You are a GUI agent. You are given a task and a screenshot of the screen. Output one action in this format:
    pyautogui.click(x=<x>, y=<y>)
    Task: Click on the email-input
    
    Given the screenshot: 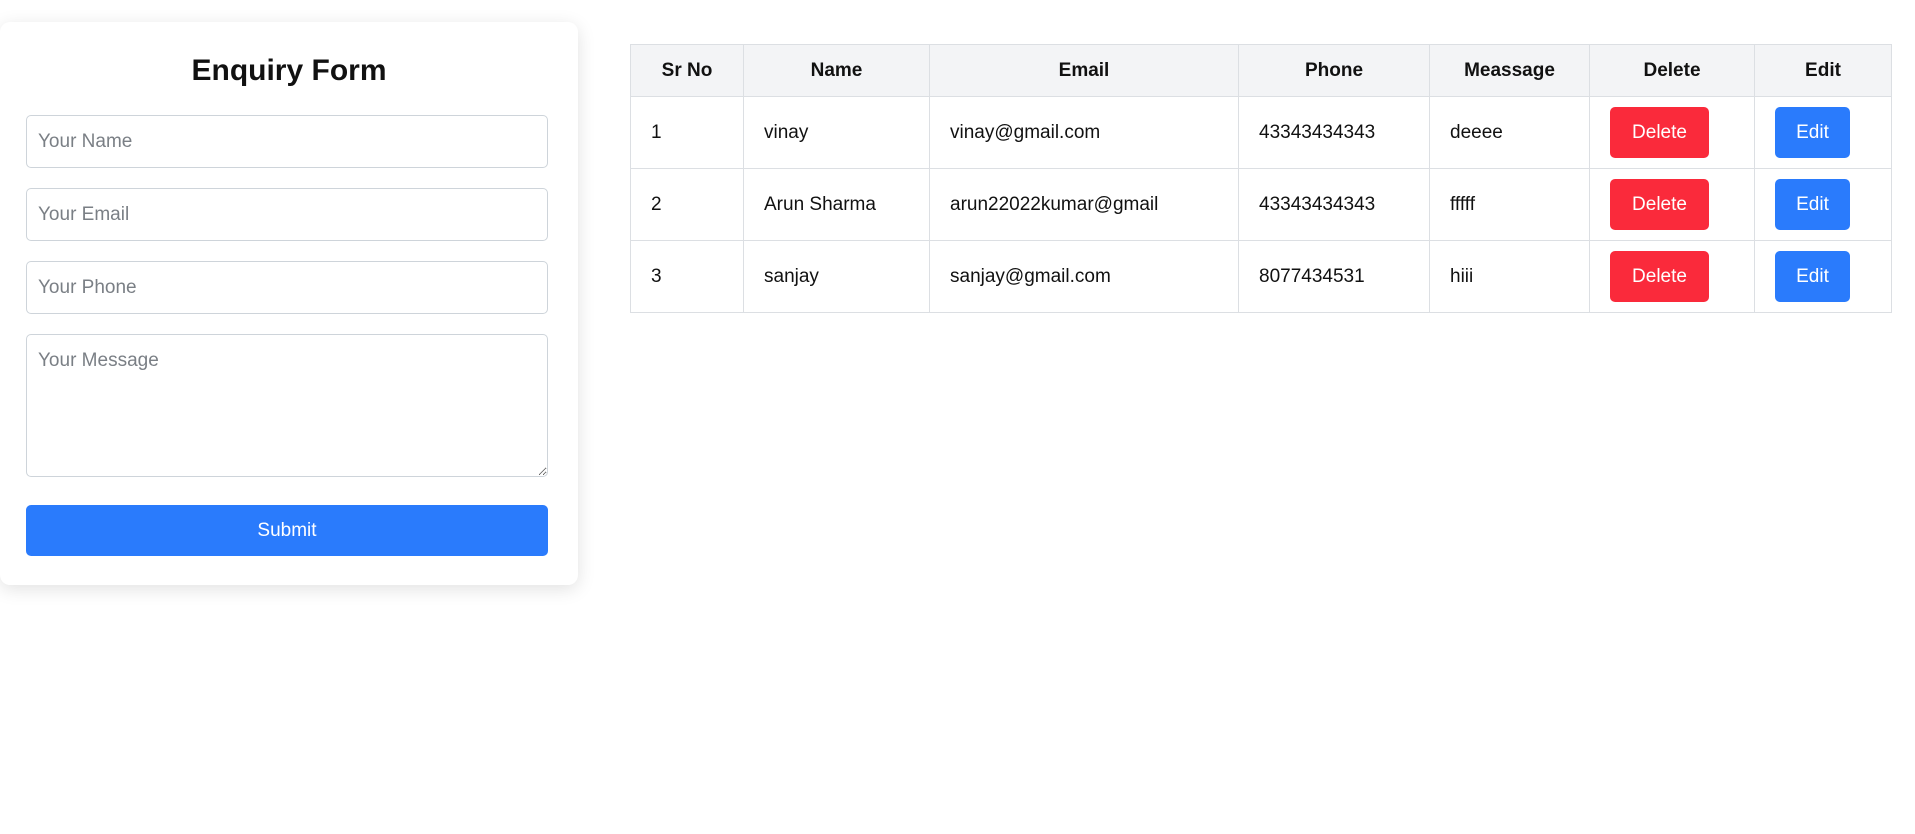 What is the action you would take?
    pyautogui.click(x=287, y=214)
    